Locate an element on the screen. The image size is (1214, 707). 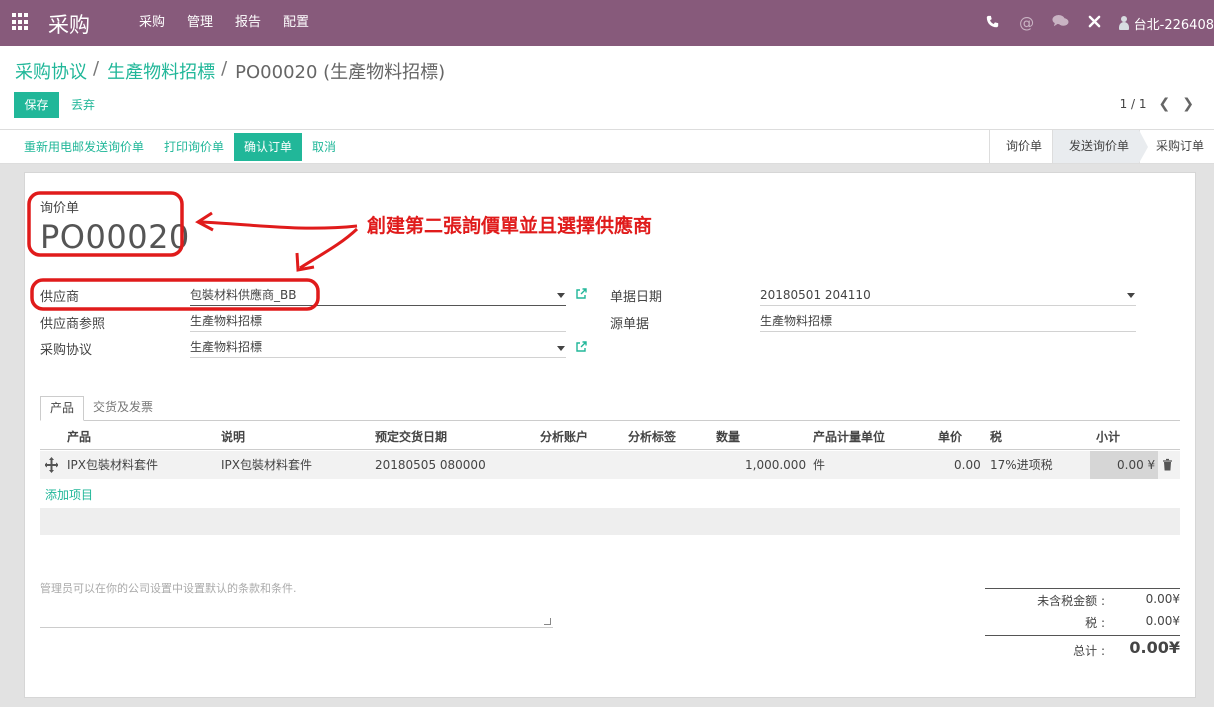
top-menu: 采购 管理 报告 配置 is located at coordinates (224, 23).